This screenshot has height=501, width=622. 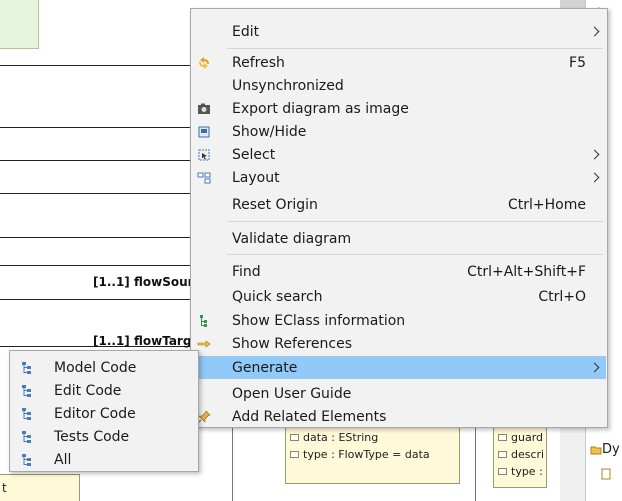 I want to click on attribute-row: guard, so click(x=520, y=437).